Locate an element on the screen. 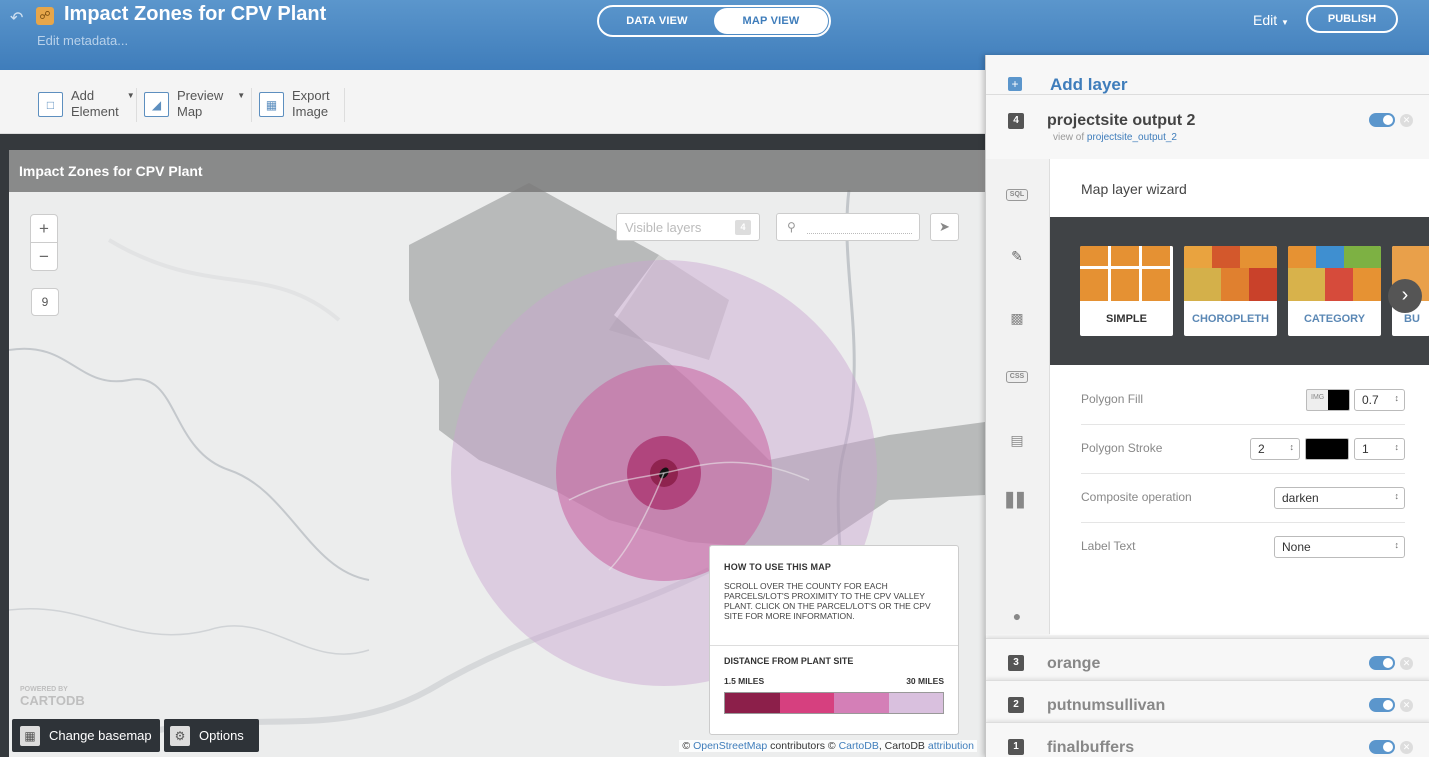 This screenshot has height=757, width=1429. layer-item: 1 finalbuffers ✕ is located at coordinates (1207, 739).